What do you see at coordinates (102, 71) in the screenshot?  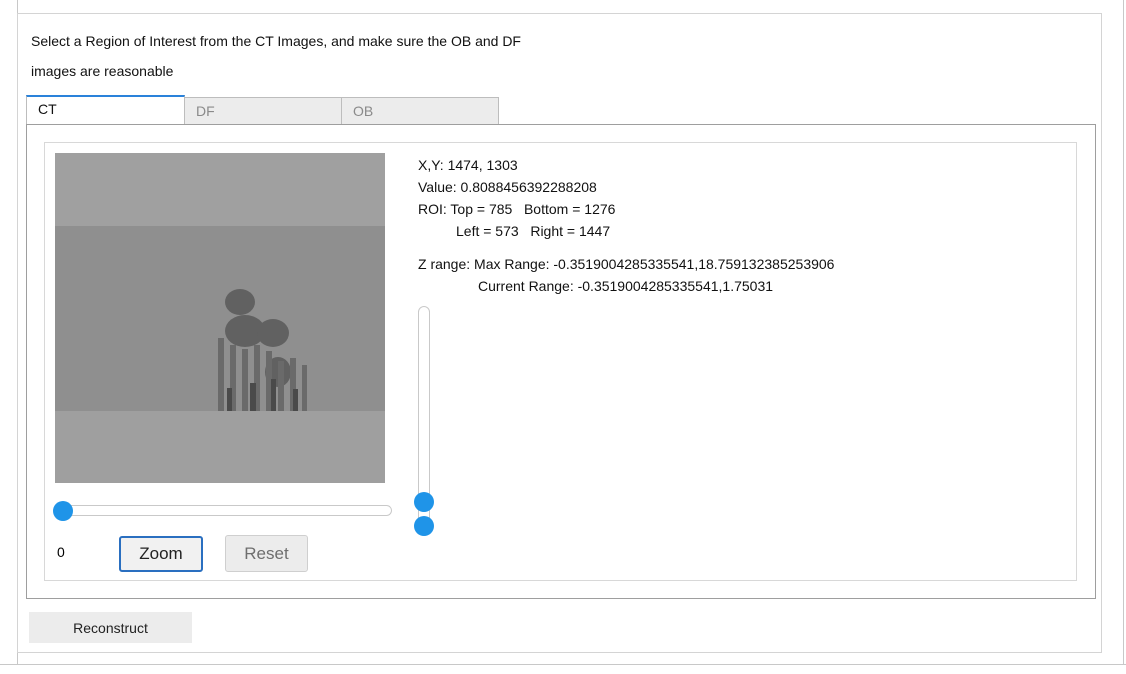 I see `instructions-line-2: images are reasonable` at bounding box center [102, 71].